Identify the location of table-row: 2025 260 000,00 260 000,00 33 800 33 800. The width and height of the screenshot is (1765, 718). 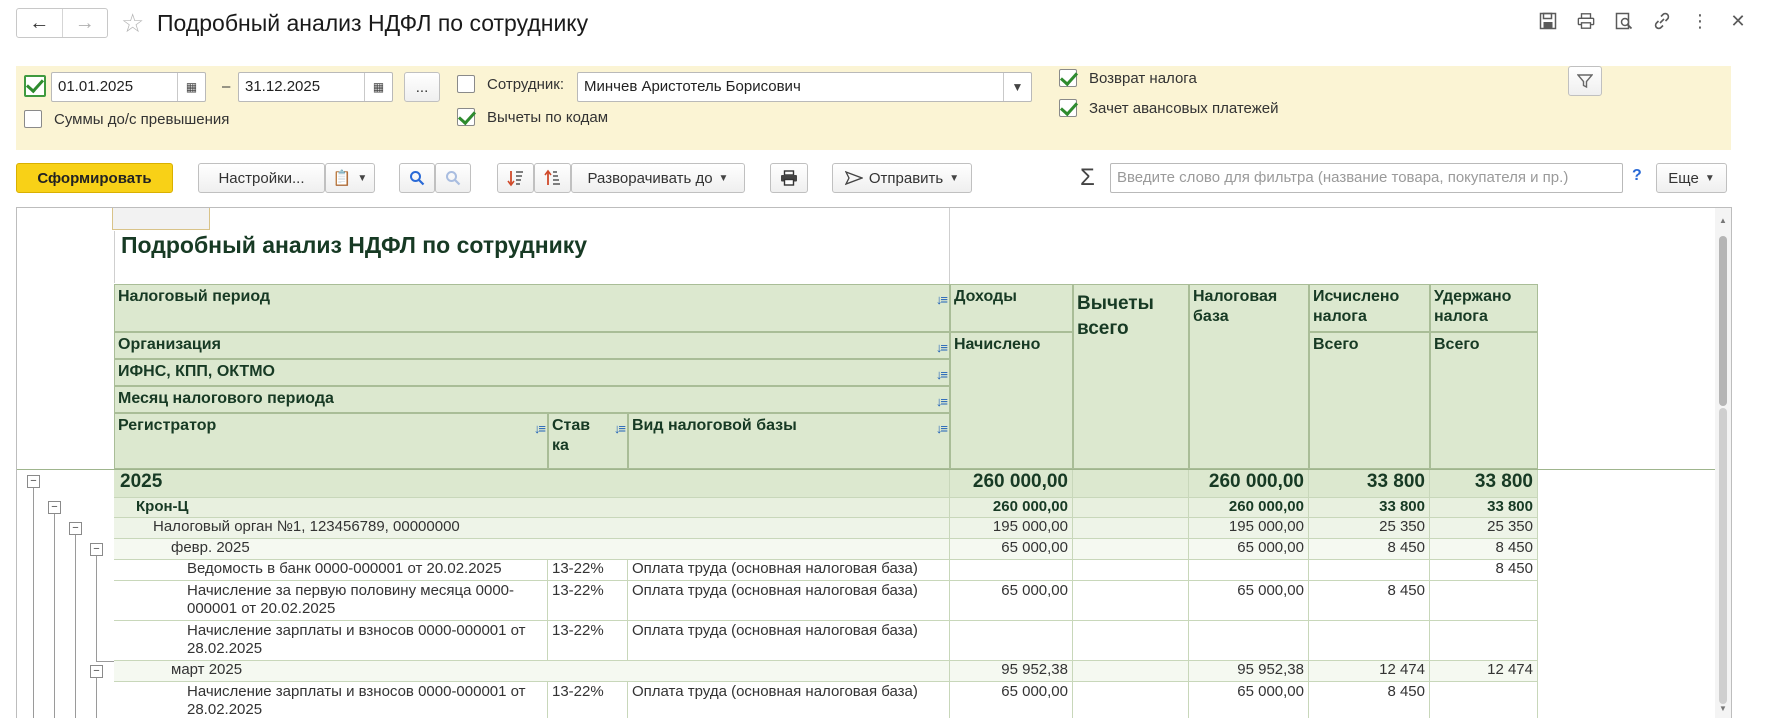
(777, 484).